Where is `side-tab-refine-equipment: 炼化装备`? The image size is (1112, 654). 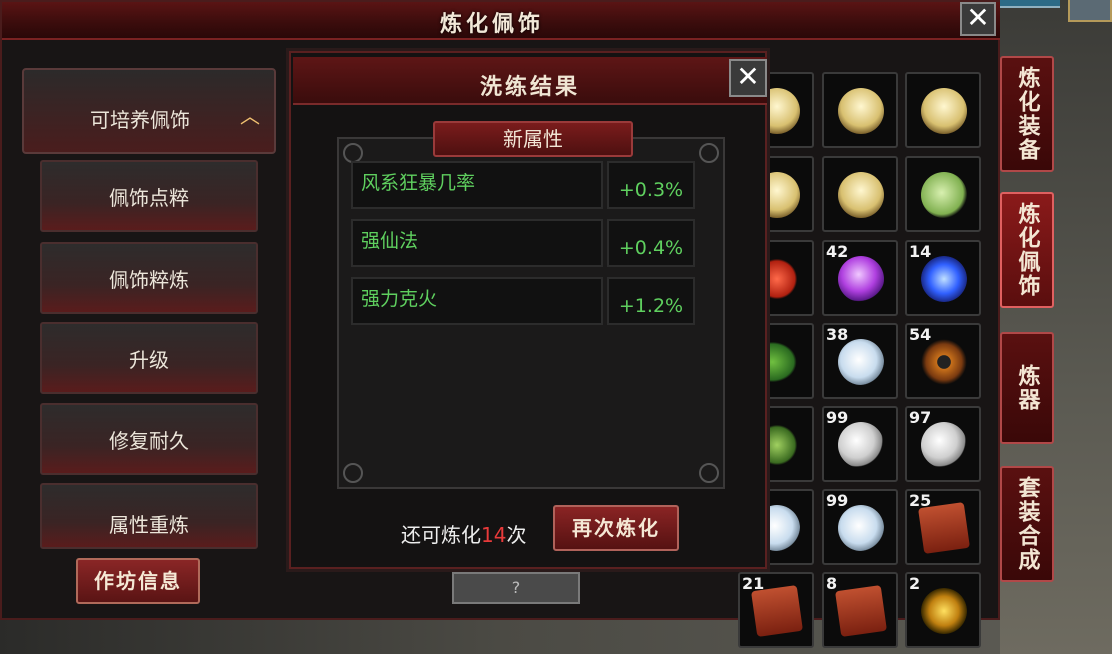
side-tab-refine-equipment: 炼化装备 is located at coordinates (1027, 114).